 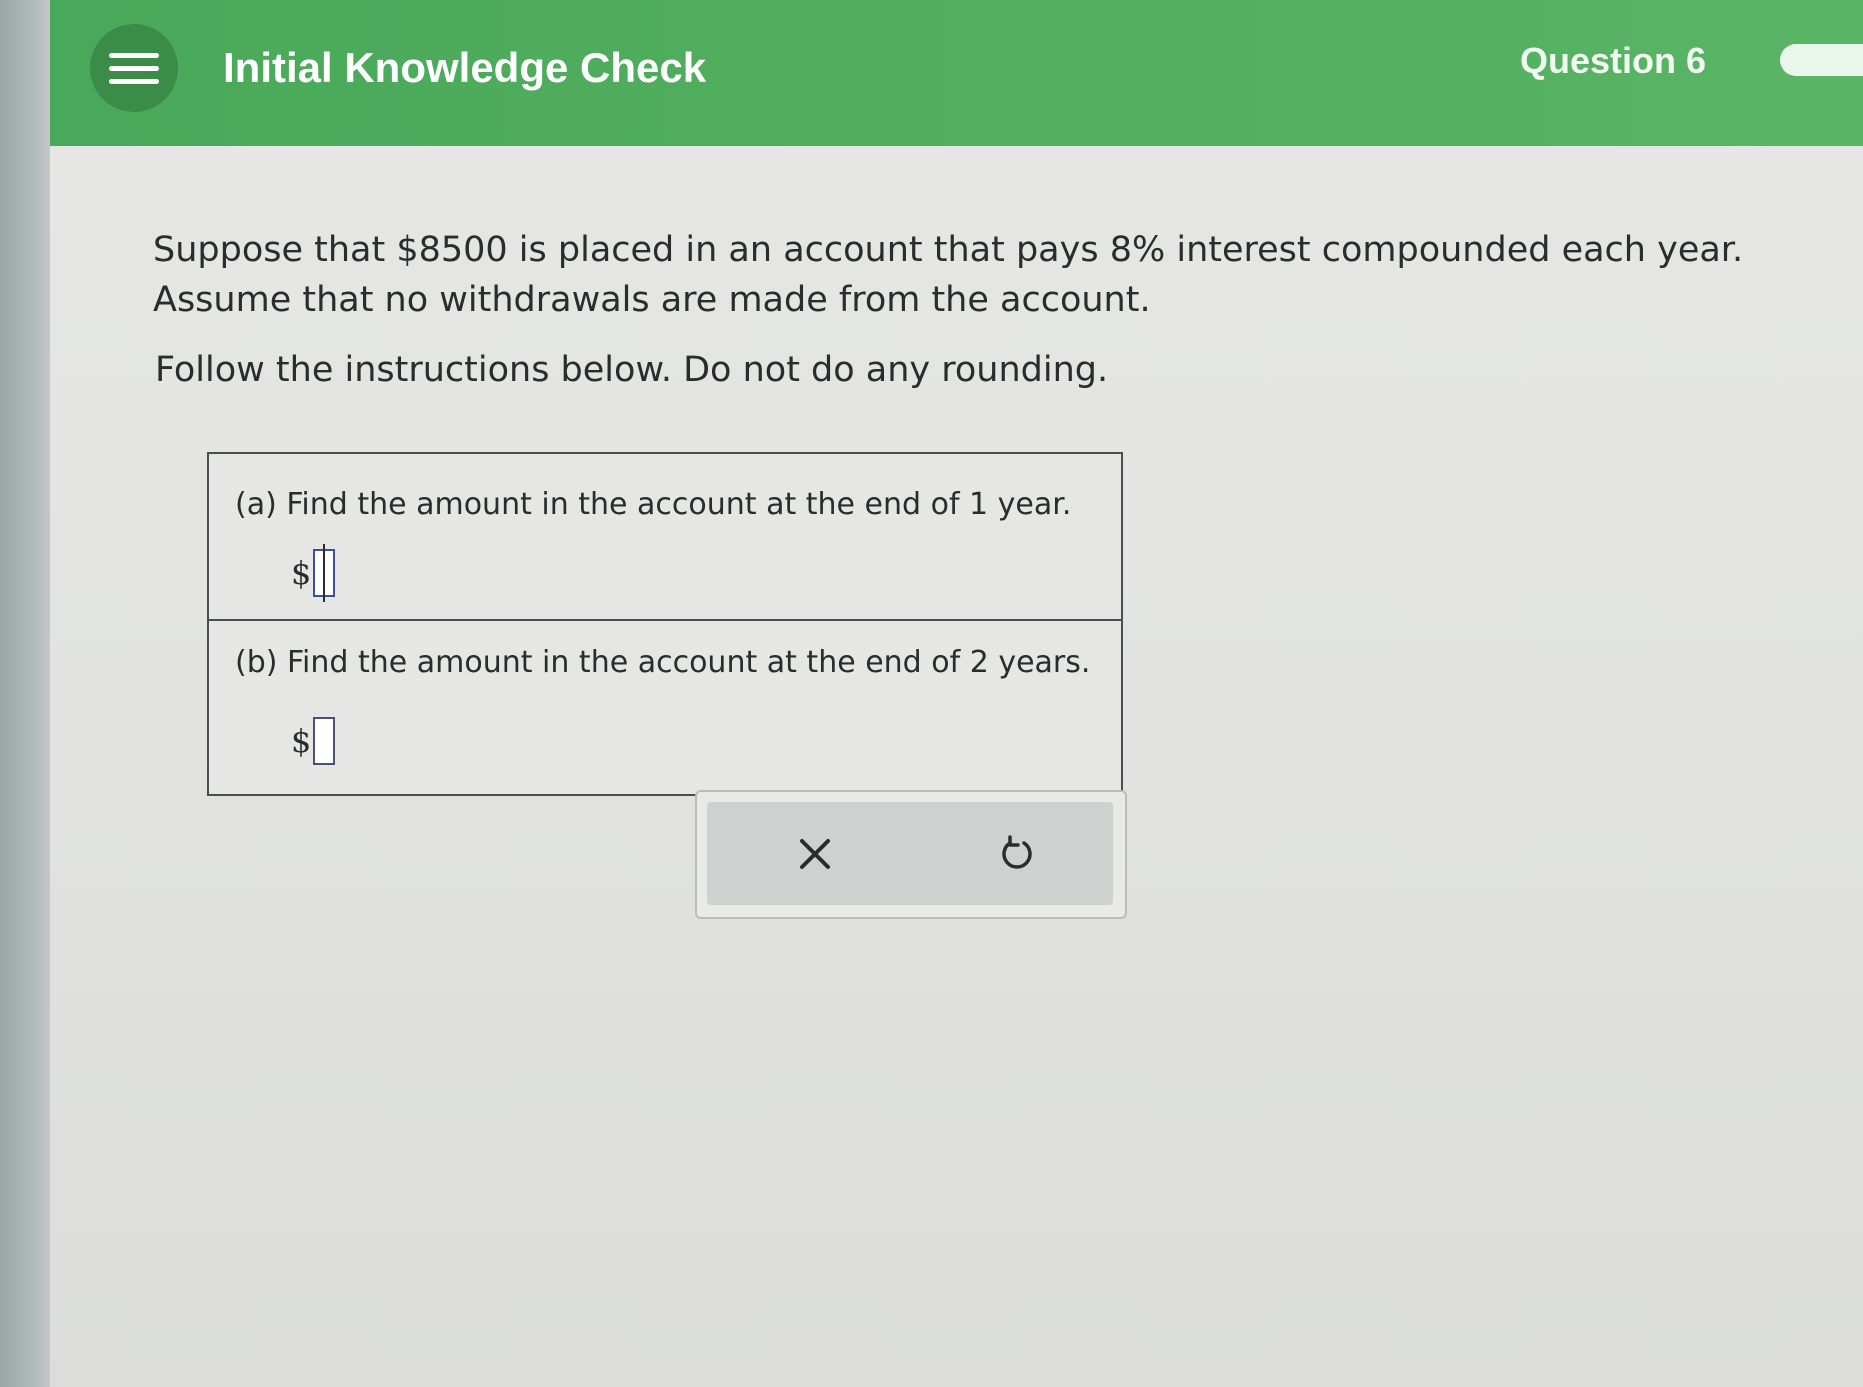 I want to click on action-button-bar, so click(x=910, y=853).